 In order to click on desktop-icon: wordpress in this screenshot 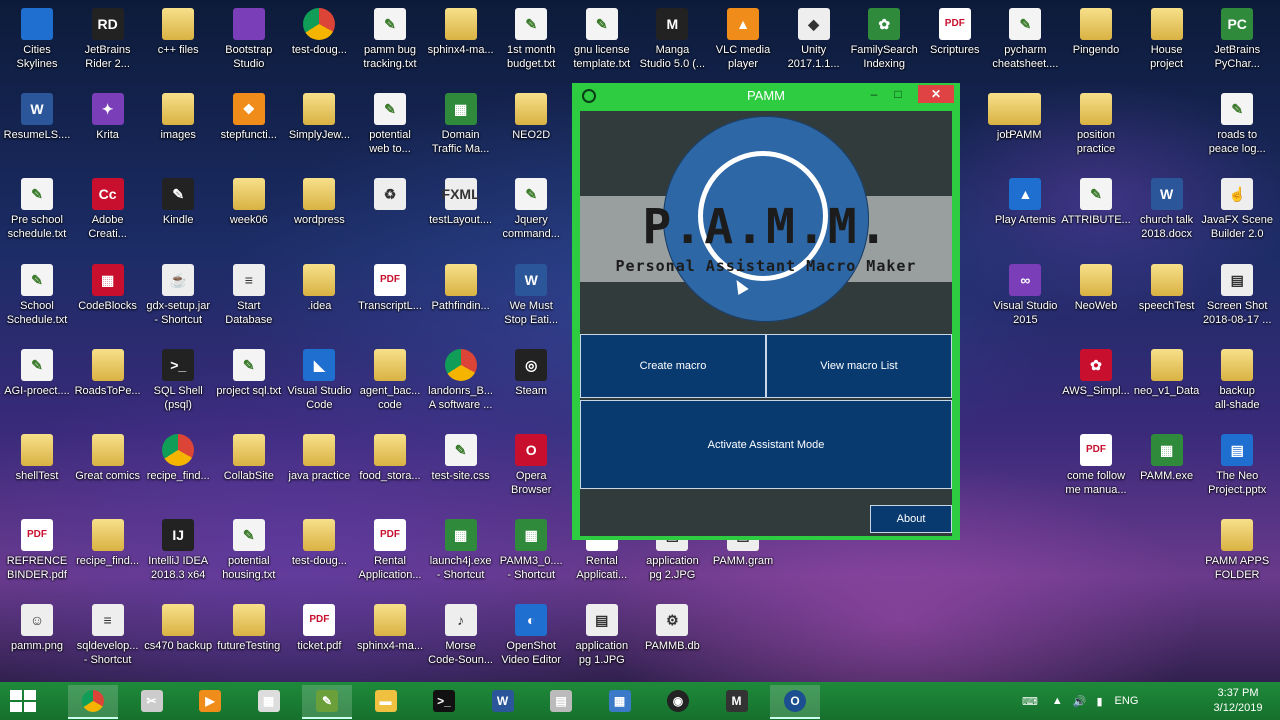, I will do `click(319, 200)`.